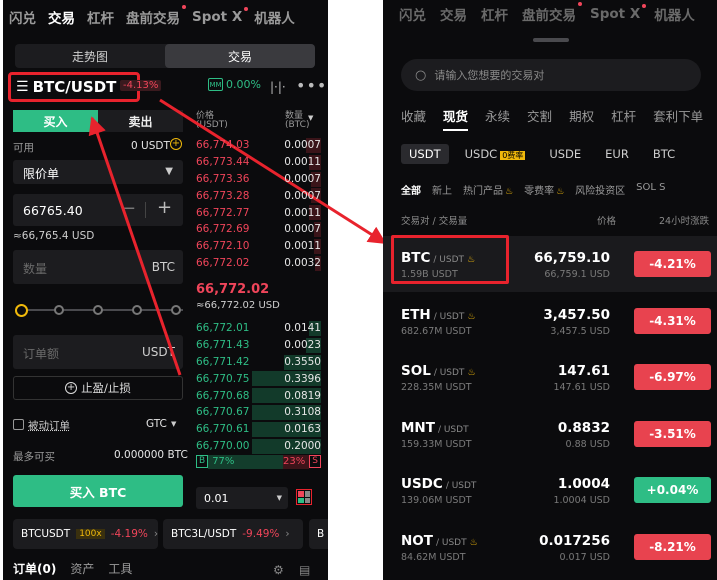  What do you see at coordinates (140, 121) in the screenshot?
I see `sell-tab: 卖出` at bounding box center [140, 121].